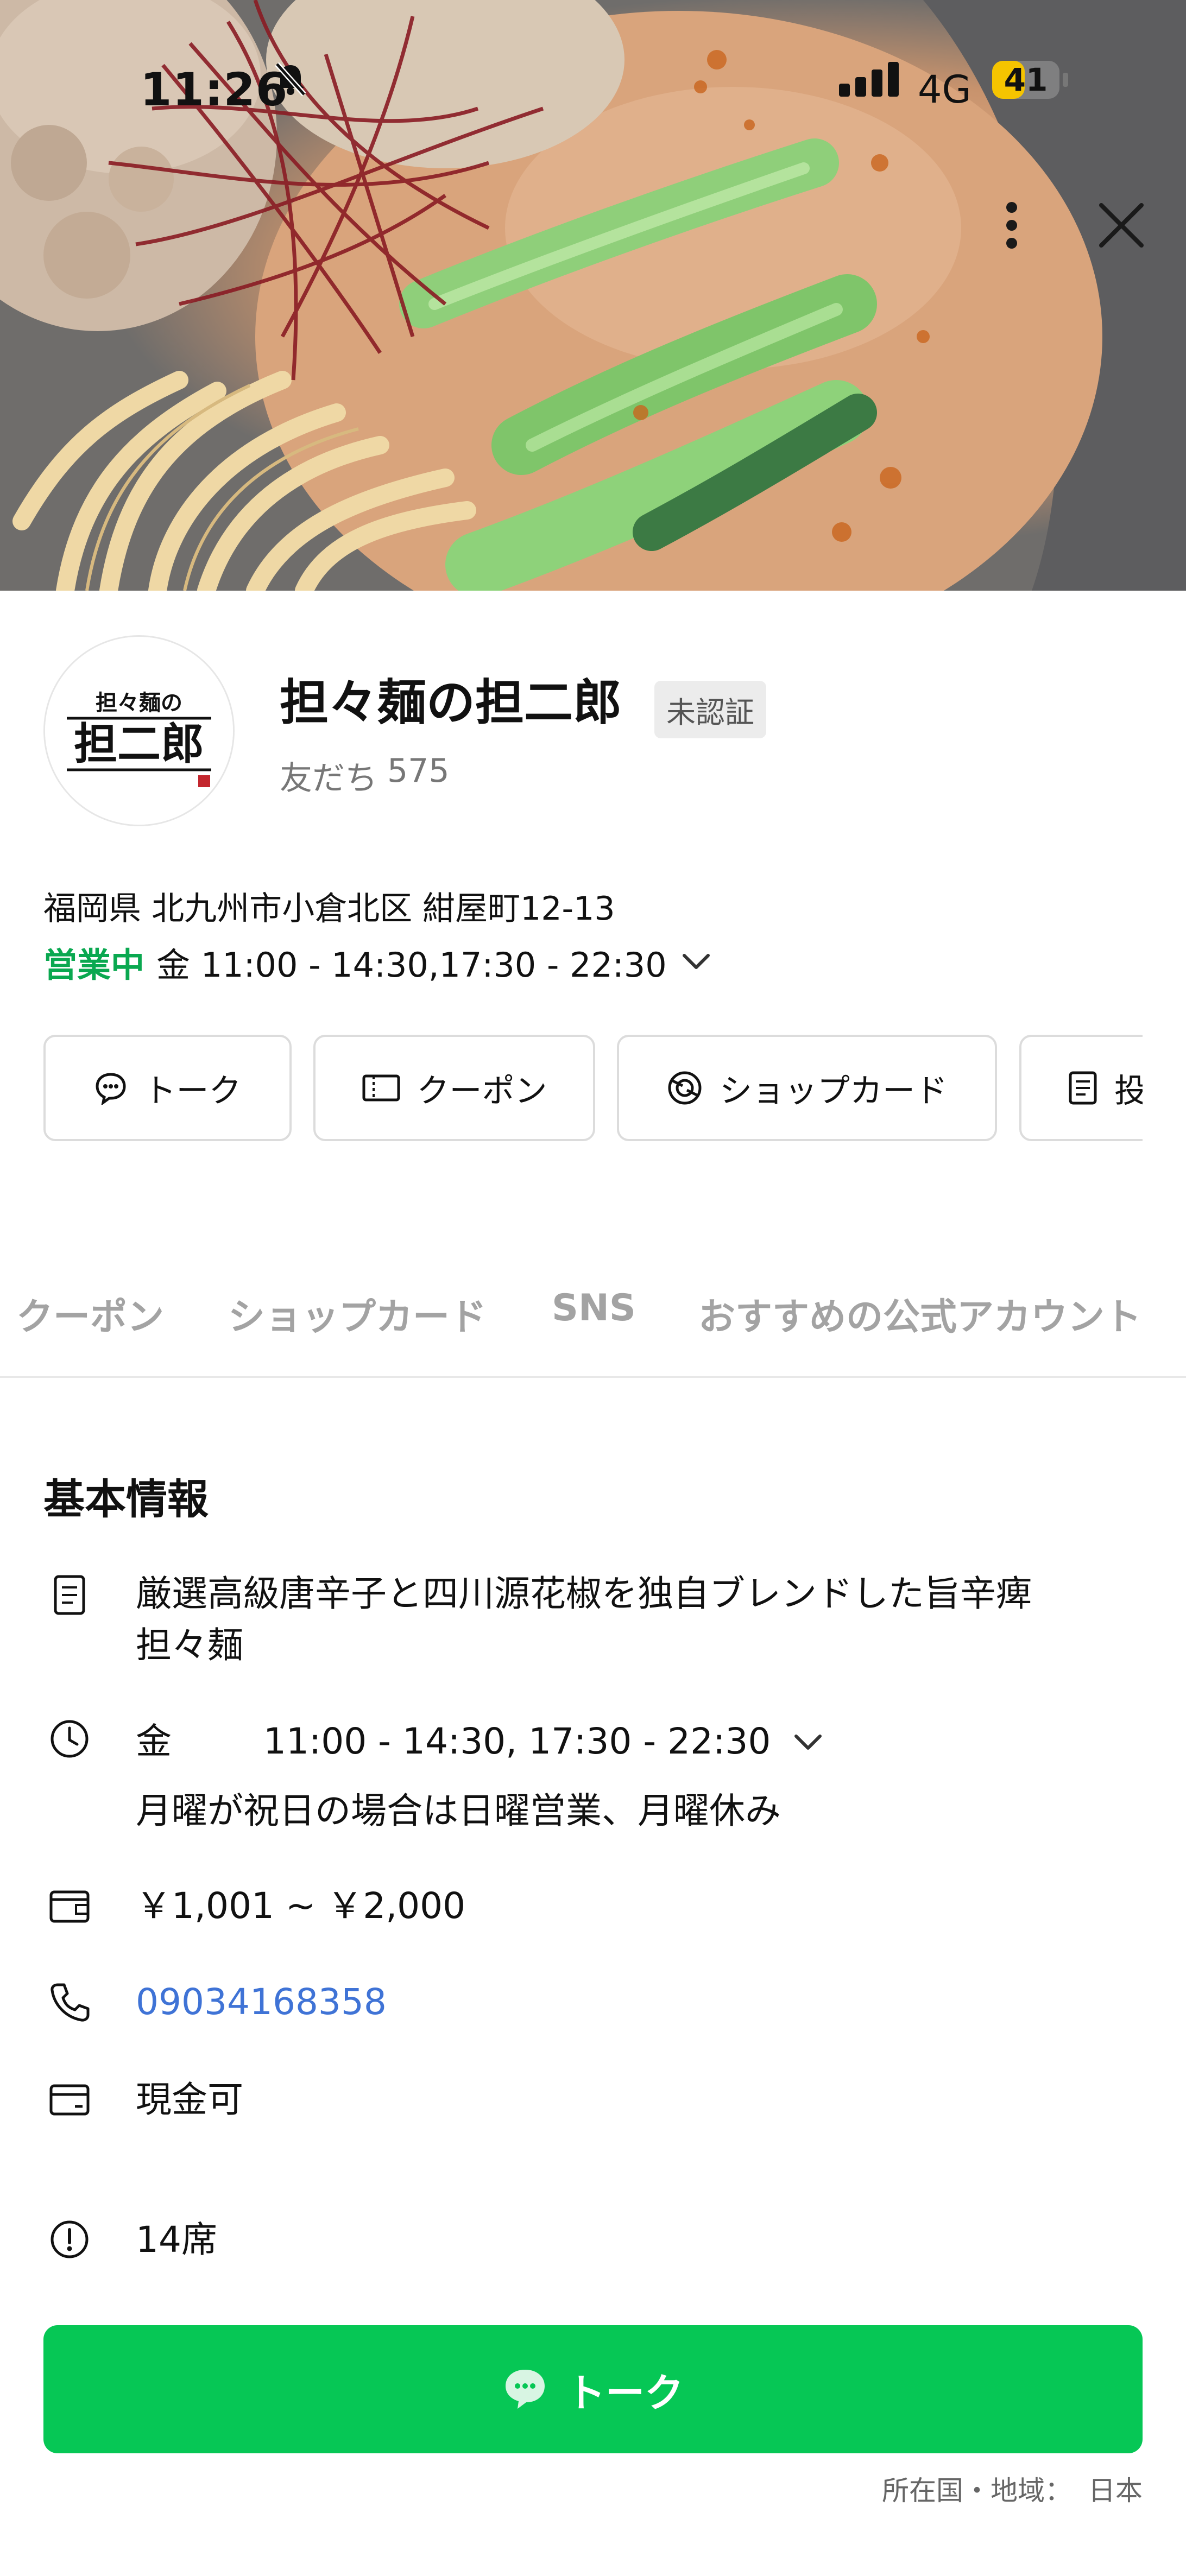 Image resolution: width=1186 pixels, height=2576 pixels. Describe the element at coordinates (261, 2002) in the screenshot. I see `phone-number-link: 09034168358` at that location.